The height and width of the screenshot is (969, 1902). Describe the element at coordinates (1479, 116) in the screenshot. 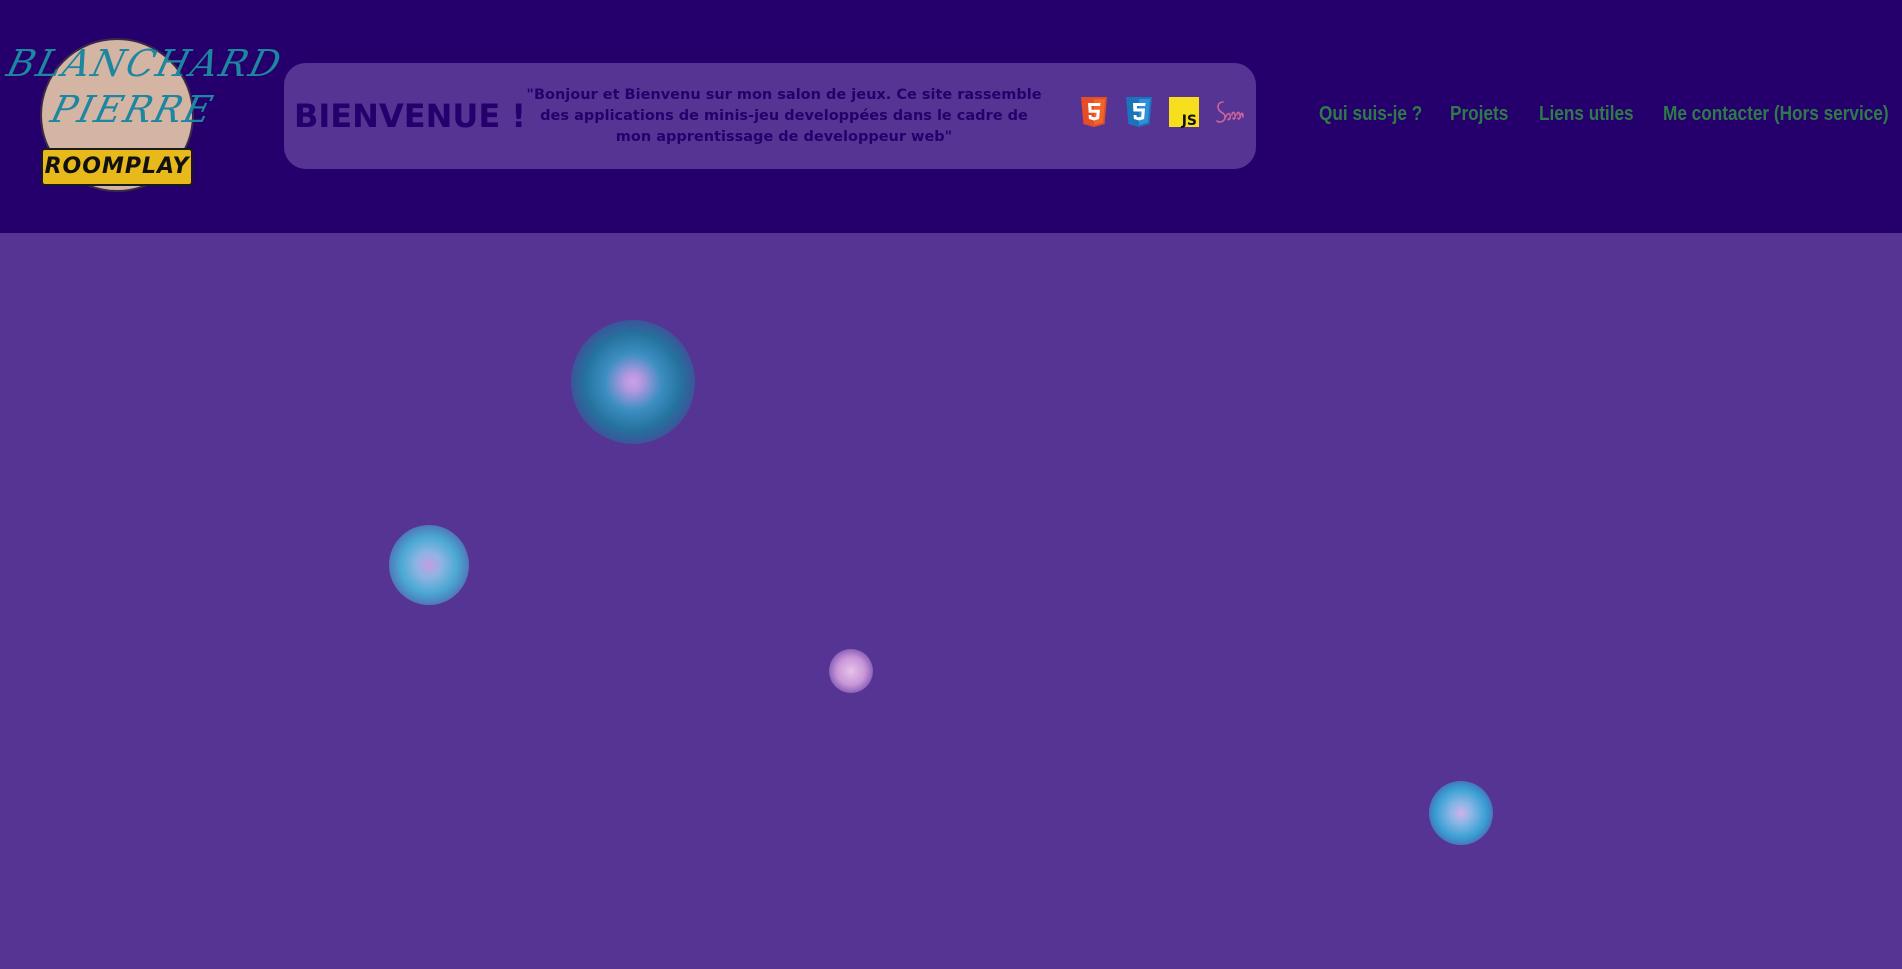

I see `nav-link-projects: Projets` at that location.